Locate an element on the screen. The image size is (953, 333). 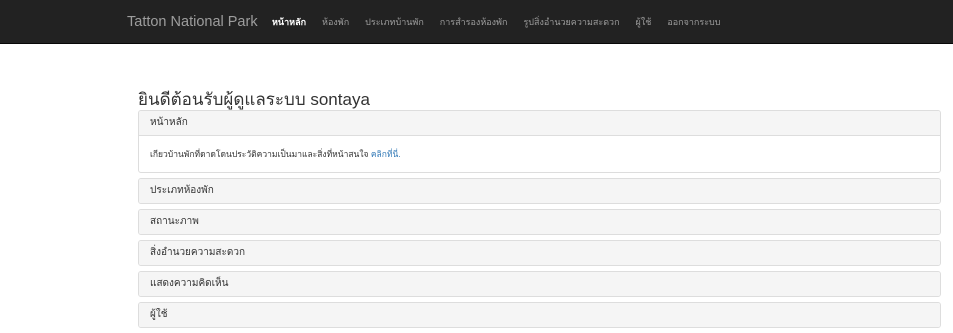
panel-heading-users: ผู้ใช้ is located at coordinates (539, 315).